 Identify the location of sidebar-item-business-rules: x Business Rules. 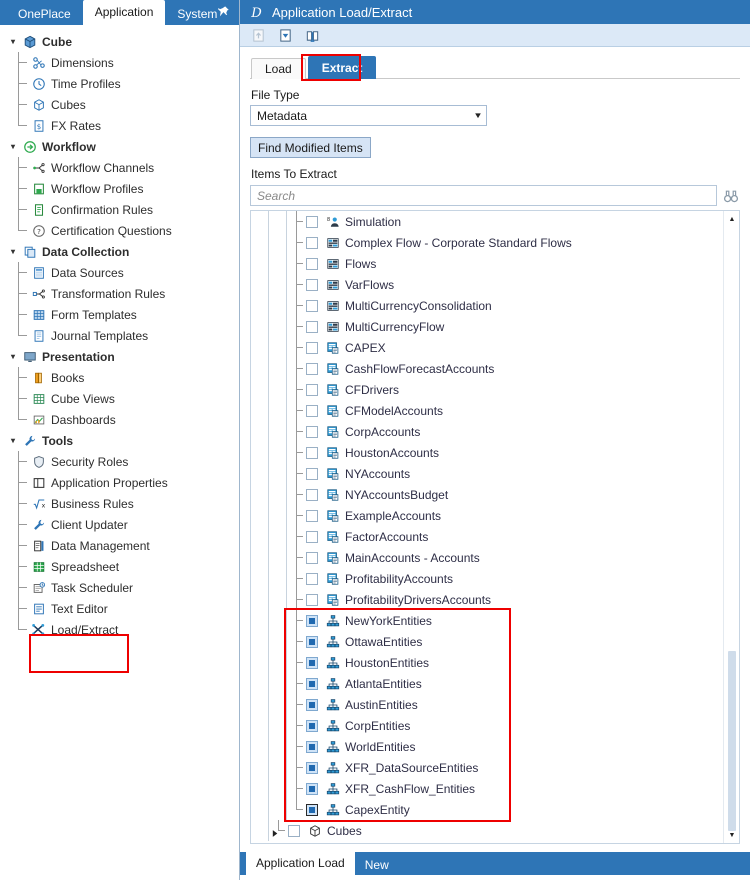
(122, 503).